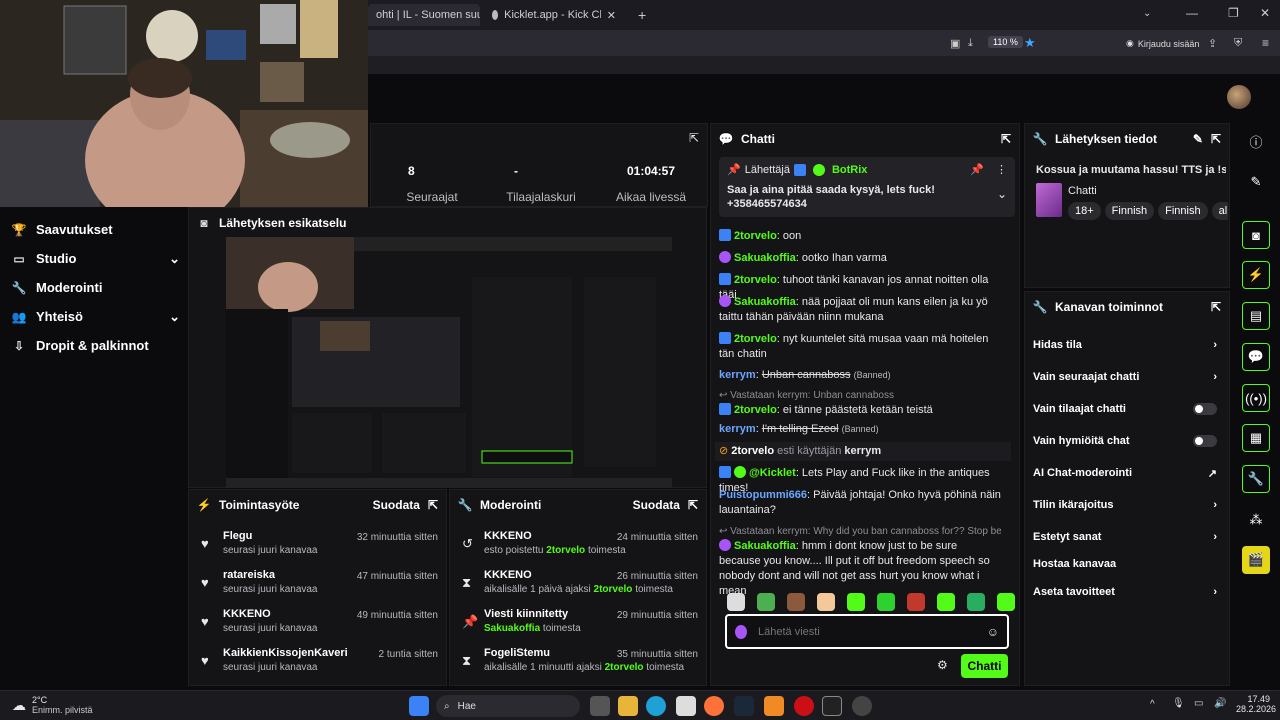 The width and height of the screenshot is (1280, 720). I want to click on task-view-icon, so click(600, 706).